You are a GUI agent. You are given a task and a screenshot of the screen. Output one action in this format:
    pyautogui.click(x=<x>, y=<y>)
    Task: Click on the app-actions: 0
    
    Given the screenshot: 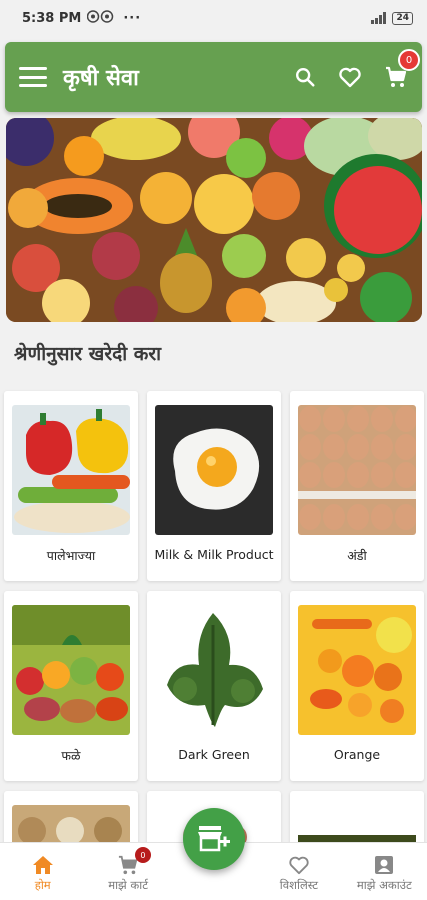 What is the action you would take?
    pyautogui.click(x=357, y=69)
    